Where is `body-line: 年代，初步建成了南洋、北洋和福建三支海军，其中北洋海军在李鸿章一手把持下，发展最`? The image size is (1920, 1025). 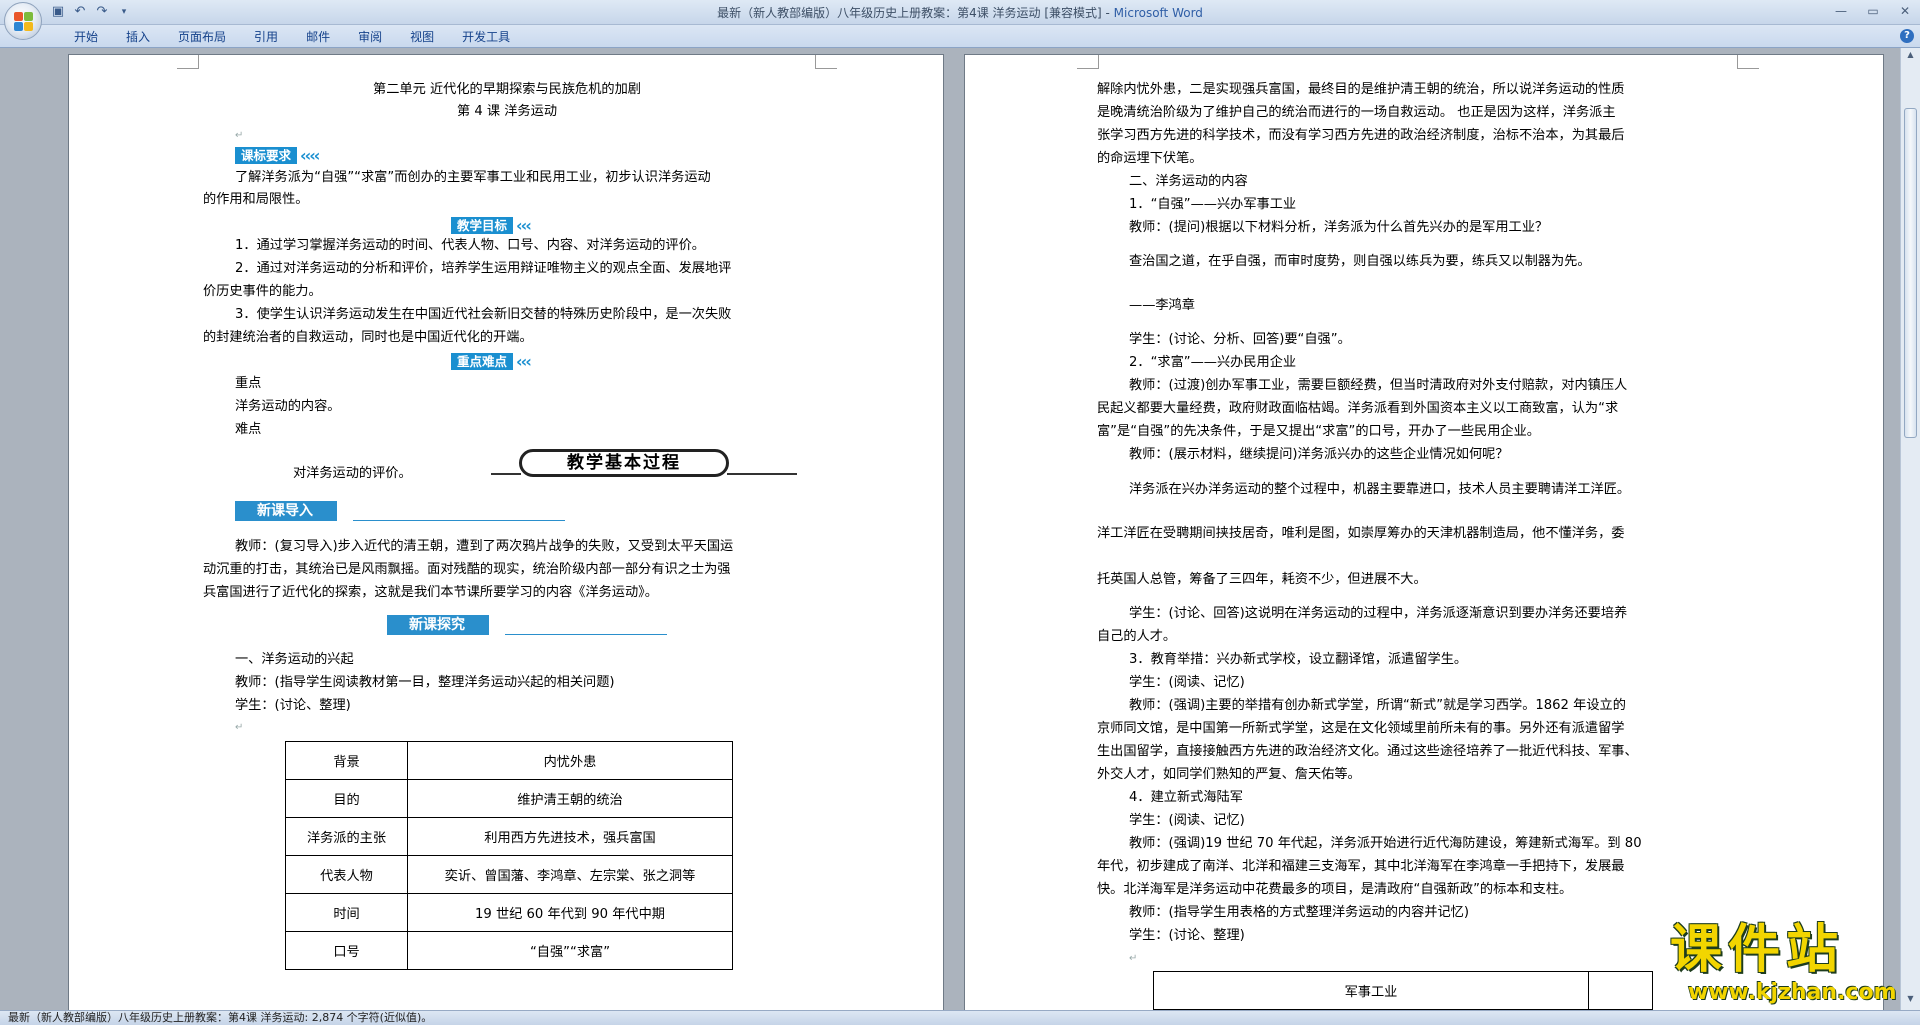 body-line: 年代，初步建成了南洋、北洋和福建三支海军，其中北洋海军在李鸿章一手把持下，发展最 is located at coordinates (1361, 866).